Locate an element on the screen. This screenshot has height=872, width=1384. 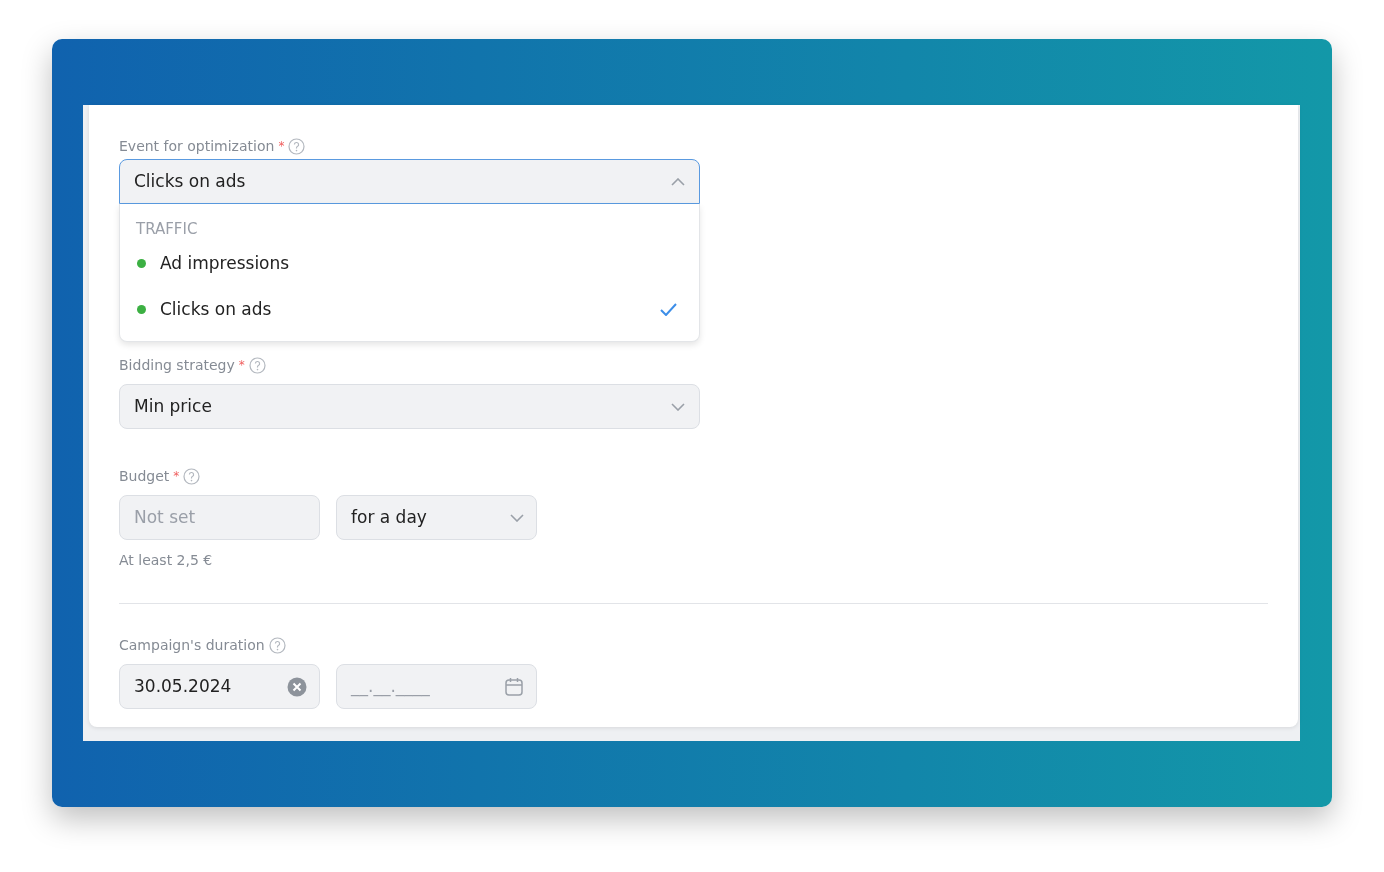
field-label: Bidding strategy is located at coordinates (177, 365).